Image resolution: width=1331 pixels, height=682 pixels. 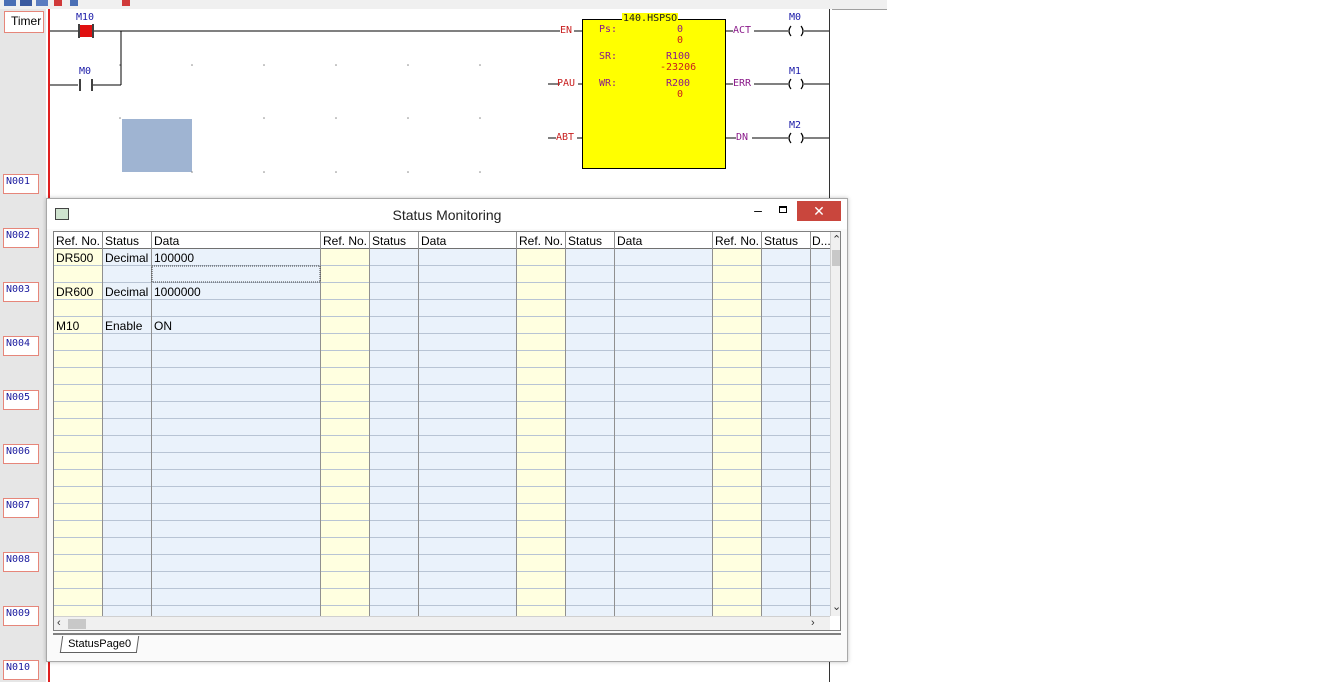 I want to click on row-3-ref: DR600, so click(x=74, y=292).